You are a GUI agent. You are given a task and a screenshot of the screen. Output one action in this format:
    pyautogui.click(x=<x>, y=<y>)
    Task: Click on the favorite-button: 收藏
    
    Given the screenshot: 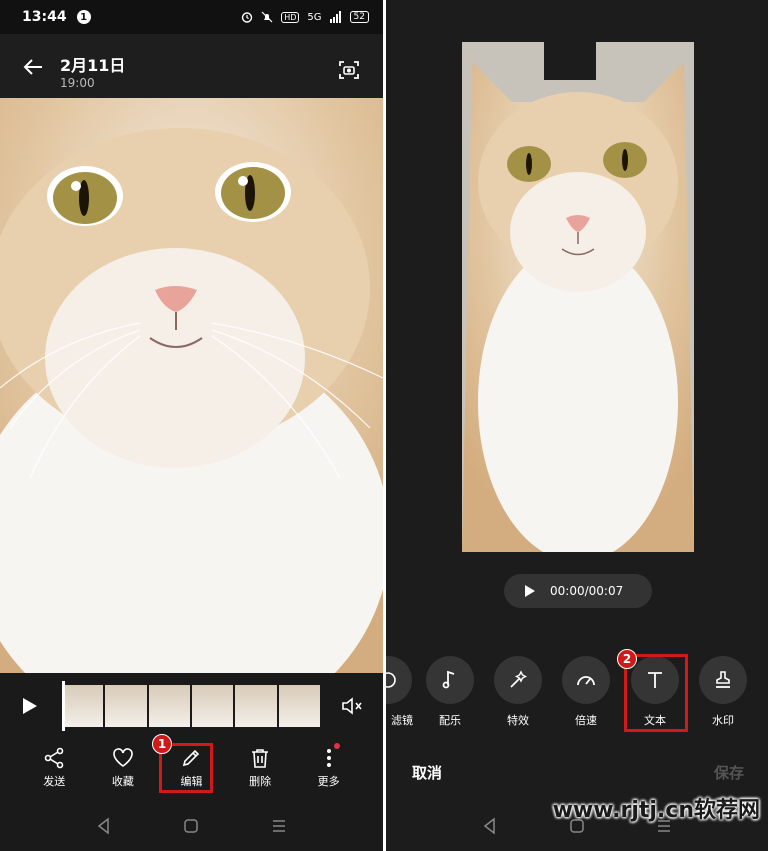 What is the action you would take?
    pyautogui.click(x=123, y=771)
    